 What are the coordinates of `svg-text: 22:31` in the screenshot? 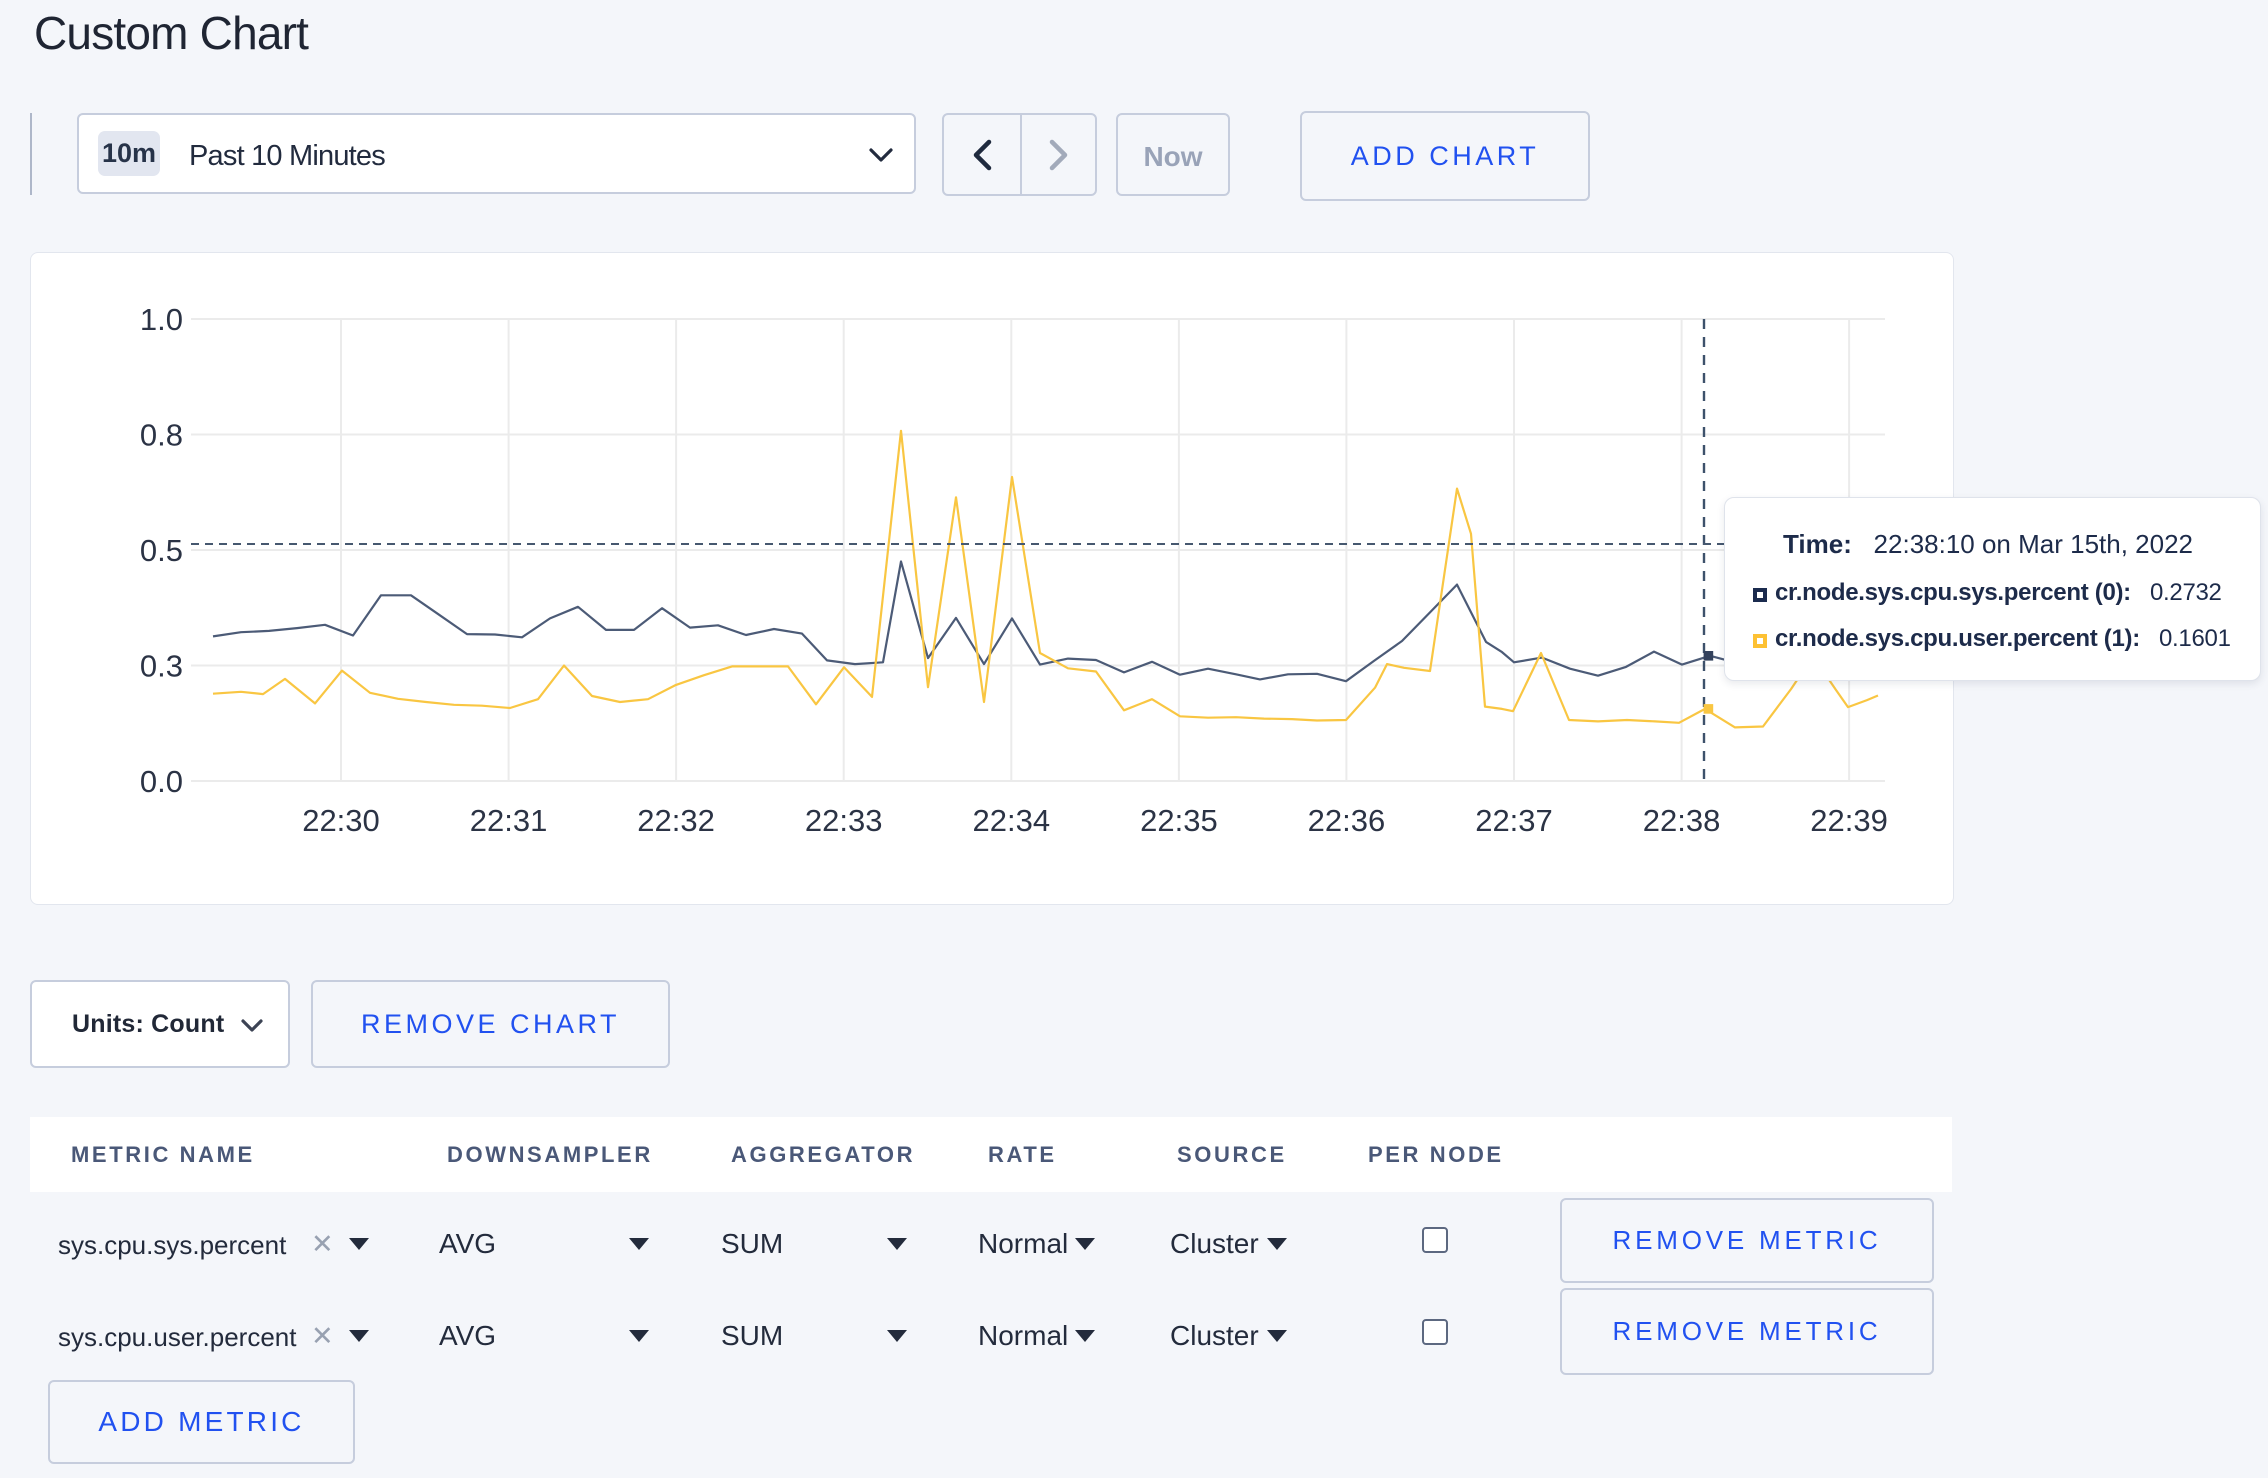 It's located at (509, 820).